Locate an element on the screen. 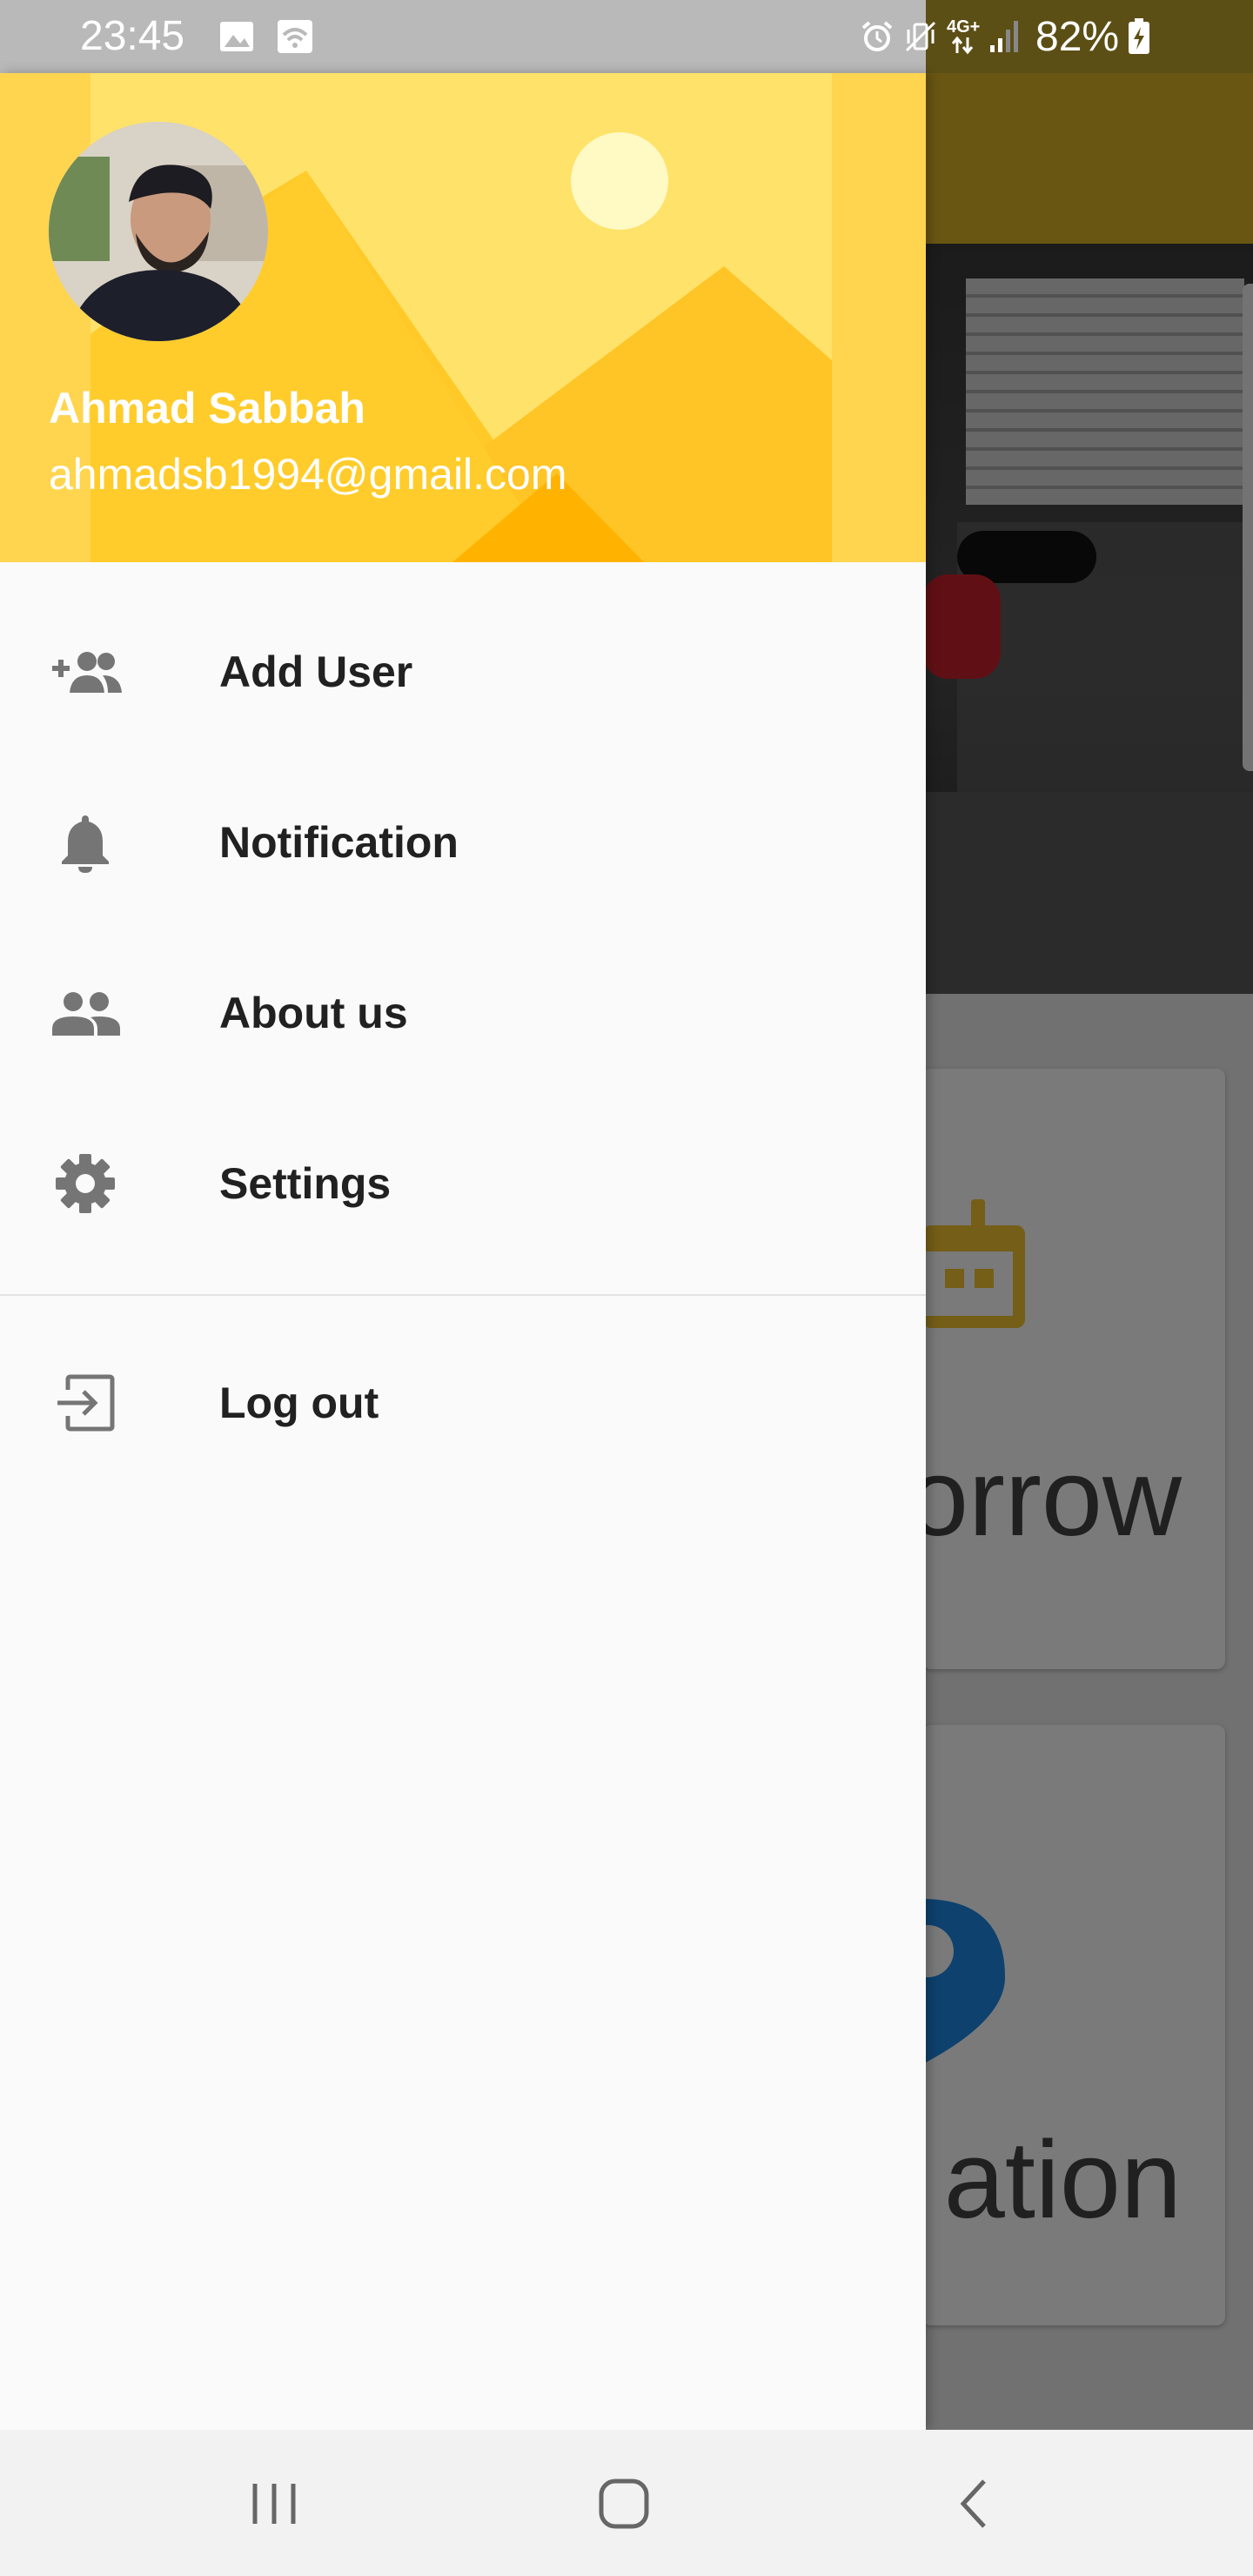 Image resolution: width=1253 pixels, height=2576 pixels. add-group-icon is located at coordinates (85, 671).